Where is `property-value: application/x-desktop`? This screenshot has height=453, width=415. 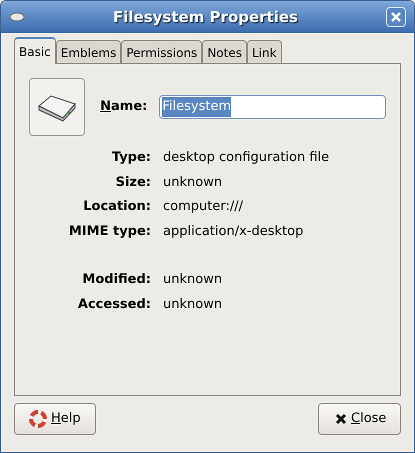 property-value: application/x-desktop is located at coordinates (233, 231).